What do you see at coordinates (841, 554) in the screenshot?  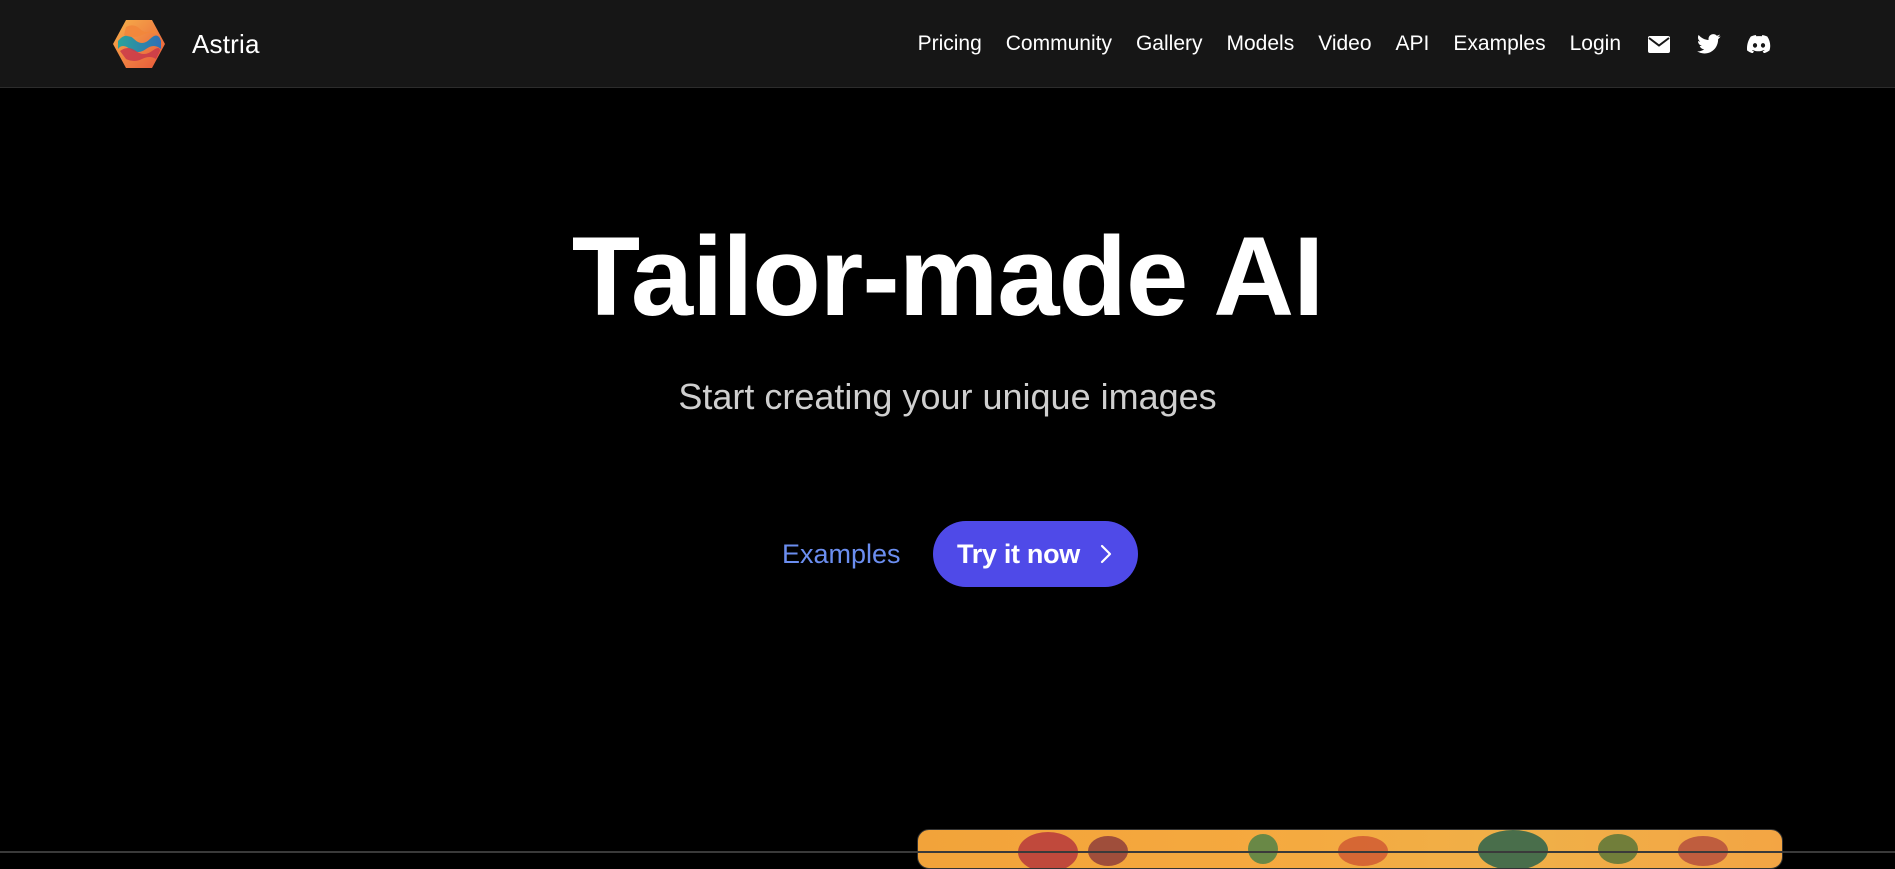 I see `examples-link: Examples` at bounding box center [841, 554].